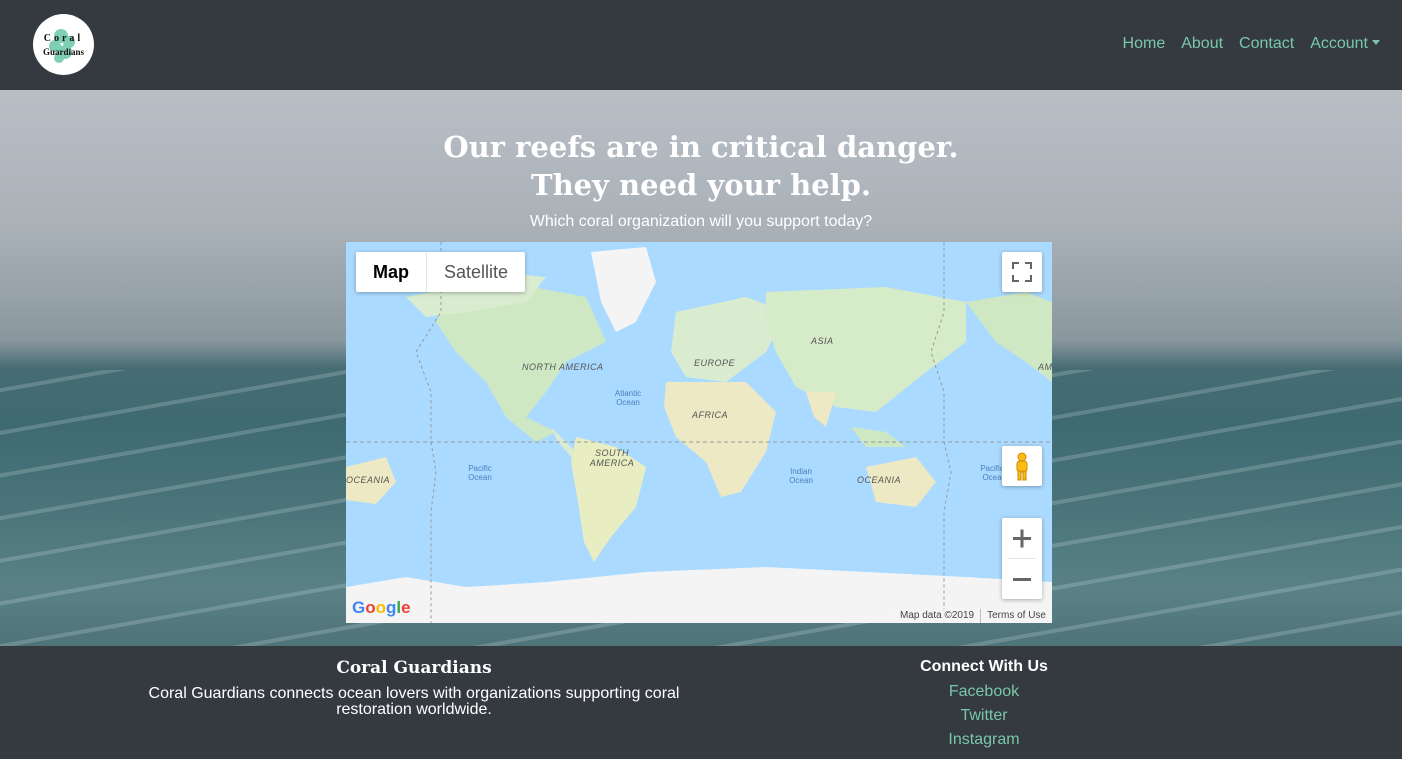 The image size is (1402, 759). Describe the element at coordinates (628, 398) in the screenshot. I see `label-atlantic-ocean: Atlantic Ocean` at that location.